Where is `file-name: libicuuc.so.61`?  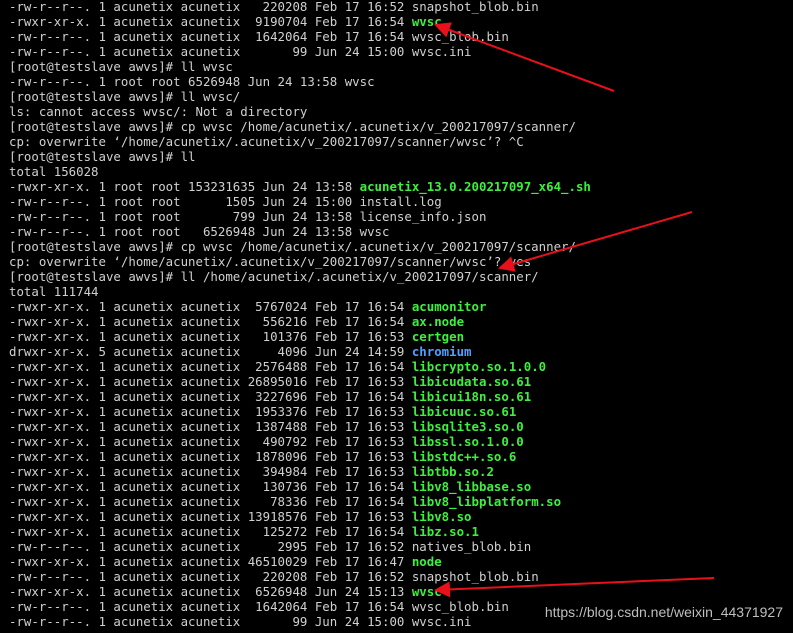 file-name: libicuuc.so.61 is located at coordinates (464, 411).